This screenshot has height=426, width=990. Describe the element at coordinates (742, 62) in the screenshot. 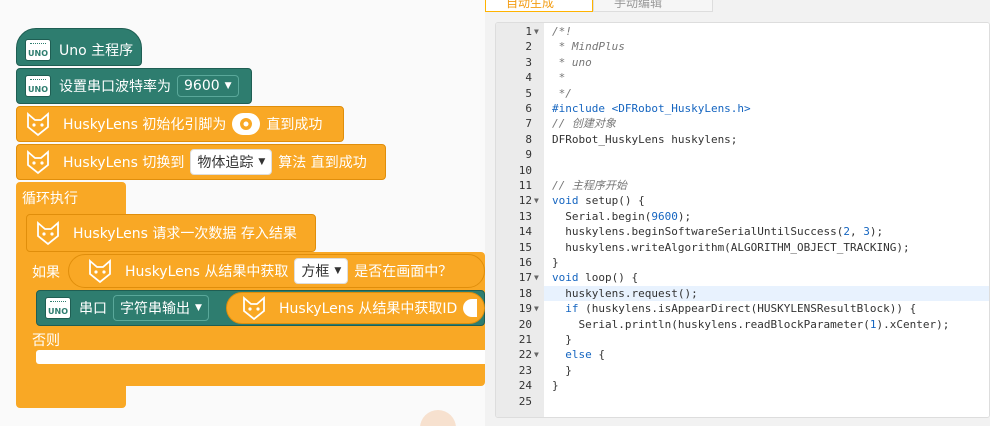

I see `code-line: 3 * uno` at that location.